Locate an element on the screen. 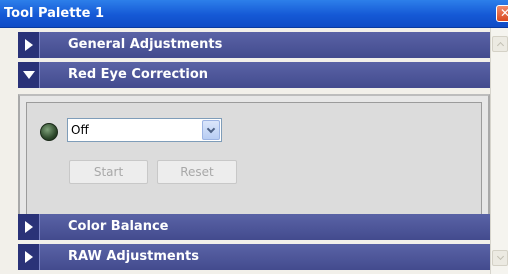 This screenshot has height=274, width=508. section-label: General Adjustments is located at coordinates (145, 44).